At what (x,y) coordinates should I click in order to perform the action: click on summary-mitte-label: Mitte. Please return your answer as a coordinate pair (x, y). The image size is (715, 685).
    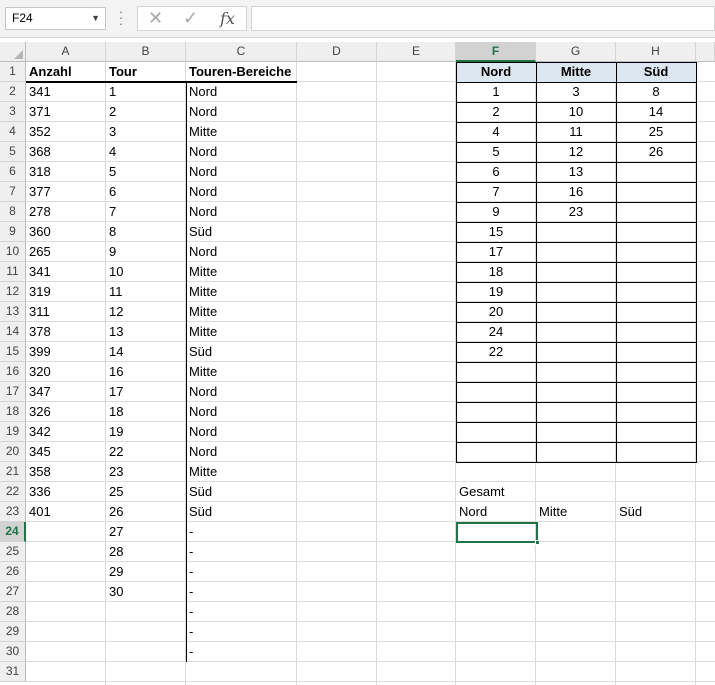
    Looking at the image, I should click on (576, 512).